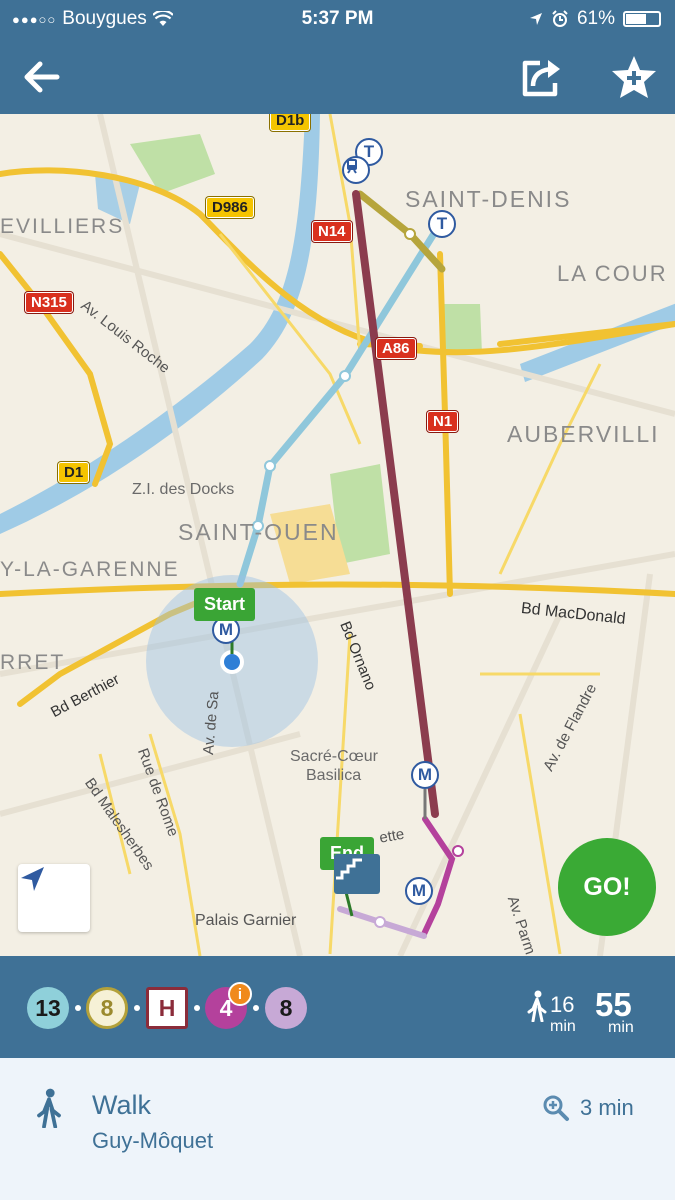 This screenshot has width=675, height=1200. What do you see at coordinates (107, 1008) in the screenshot?
I see `line-badge-8: 8` at bounding box center [107, 1008].